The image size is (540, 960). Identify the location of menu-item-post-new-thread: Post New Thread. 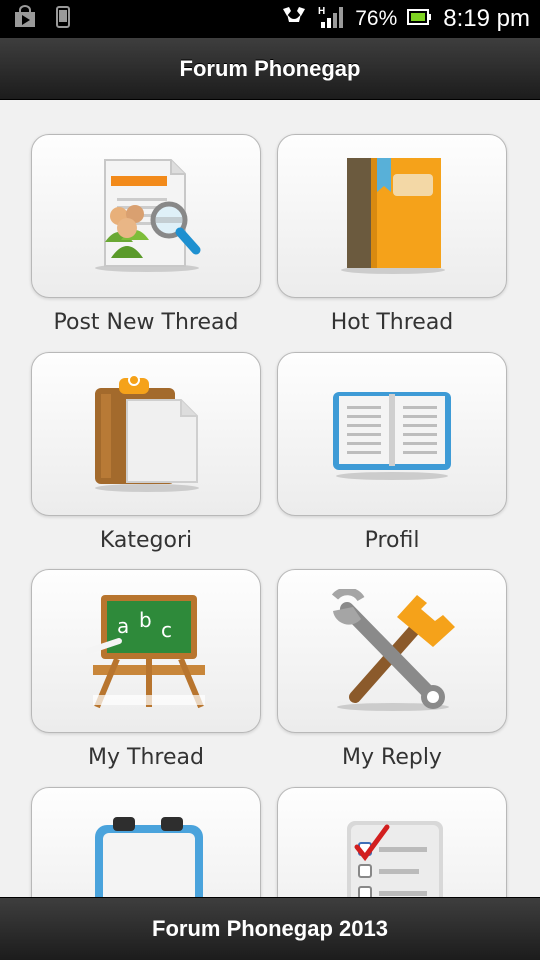
(146, 234).